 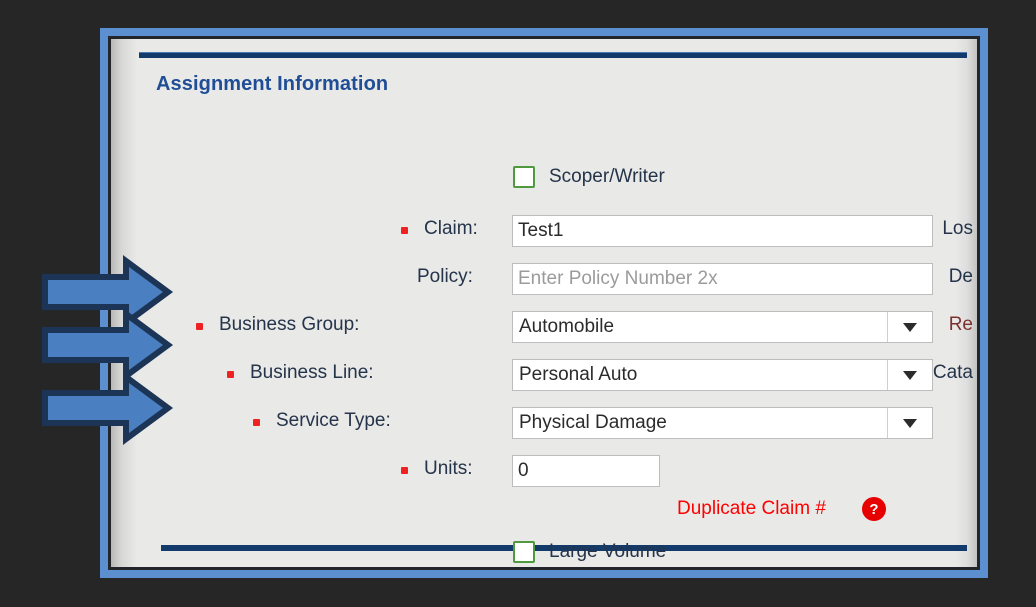 I want to click on service-type-value: Physical Damage, so click(x=593, y=422).